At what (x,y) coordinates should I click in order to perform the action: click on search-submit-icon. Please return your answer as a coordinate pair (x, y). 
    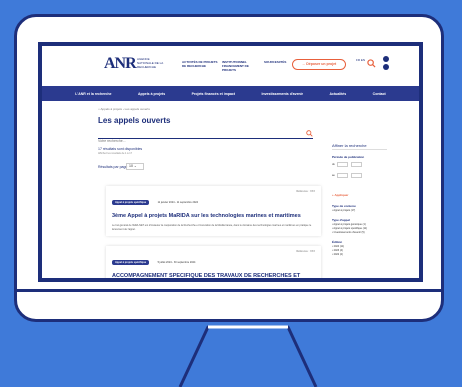
    Looking at the image, I should click on (309, 133).